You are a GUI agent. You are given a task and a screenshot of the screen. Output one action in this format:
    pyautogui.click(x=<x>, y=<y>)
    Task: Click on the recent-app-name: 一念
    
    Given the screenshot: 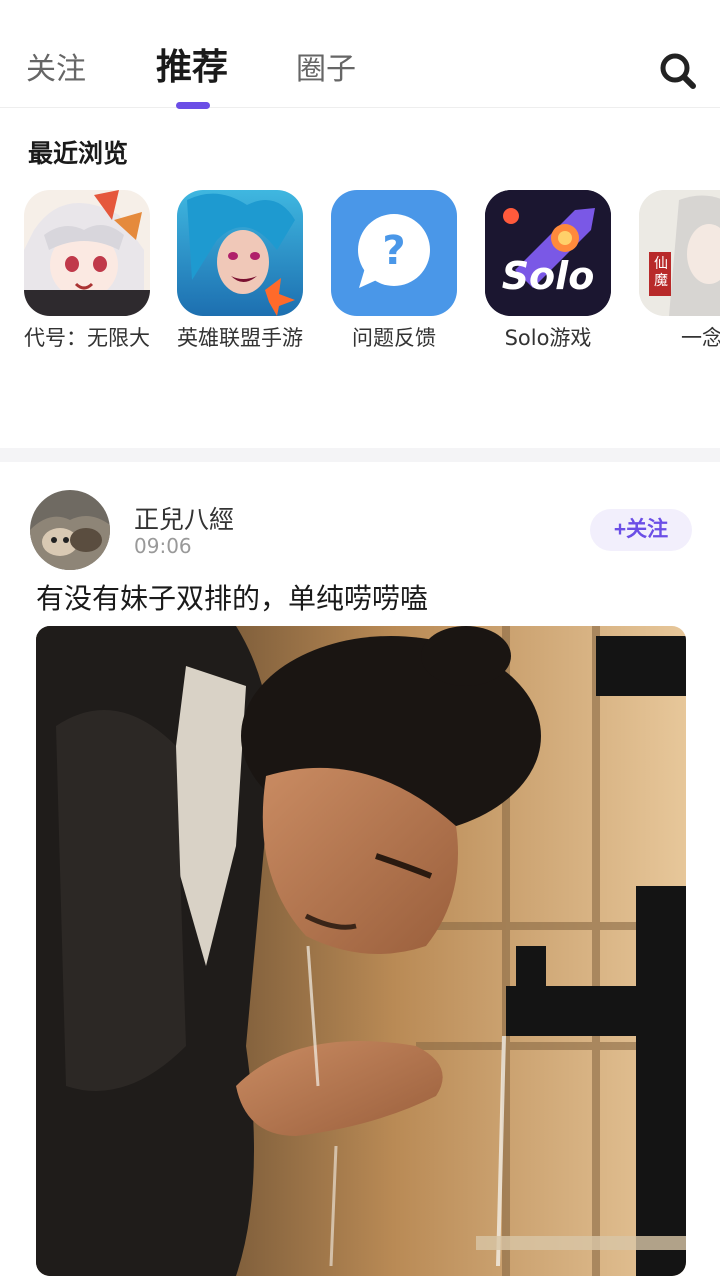 What is the action you would take?
    pyautogui.click(x=700, y=338)
    